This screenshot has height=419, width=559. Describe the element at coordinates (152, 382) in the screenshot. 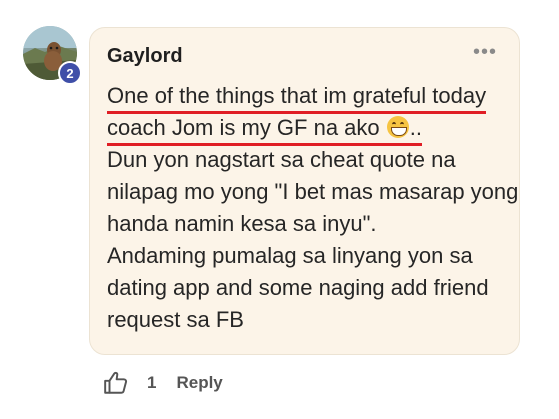

I see `like-count: 1` at that location.